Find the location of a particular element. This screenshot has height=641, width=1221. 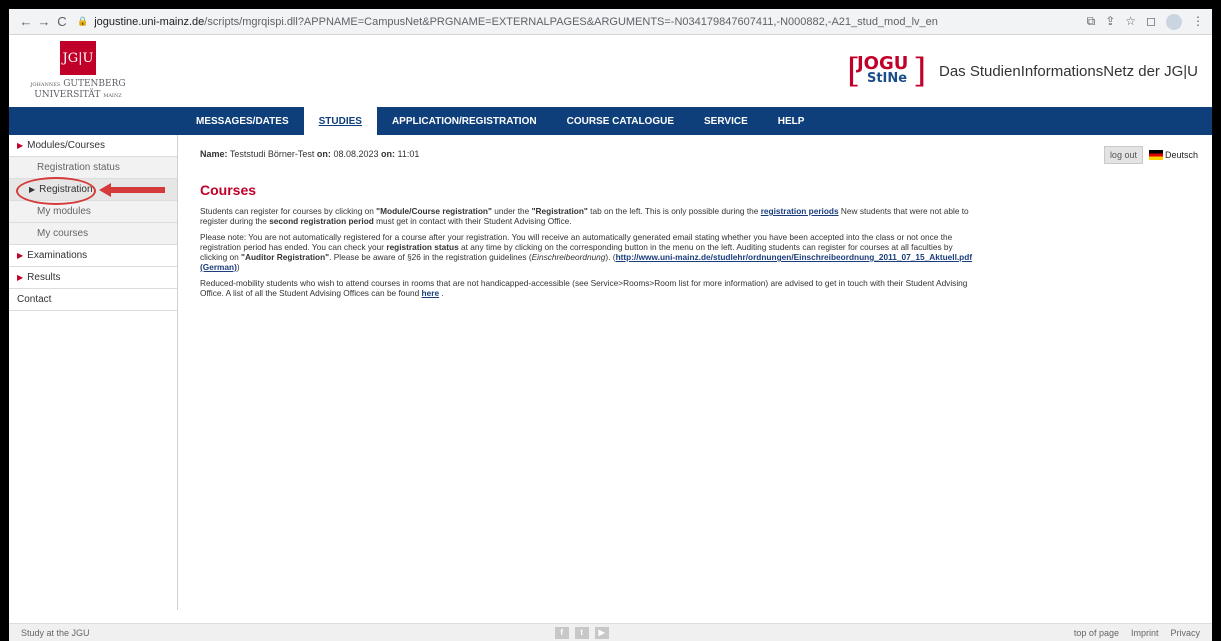

browser-actions: ⧉ ⇪ ☆ ◻ ⋮ is located at coordinates (1145, 21).